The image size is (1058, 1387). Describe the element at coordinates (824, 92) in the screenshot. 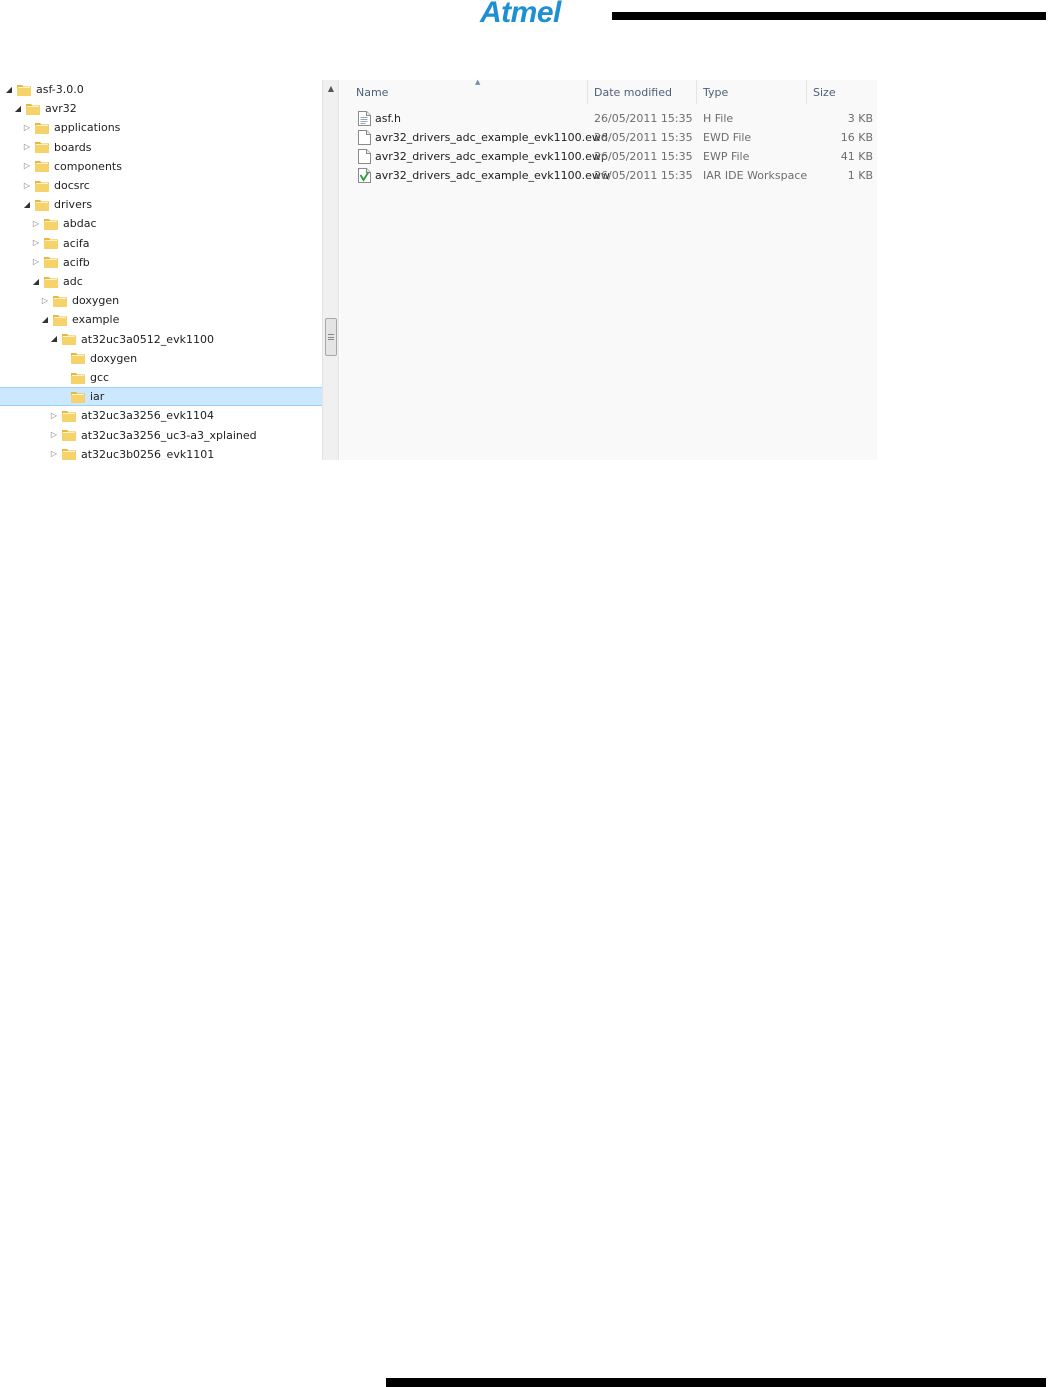

I see `column-size-label: Size` at that location.